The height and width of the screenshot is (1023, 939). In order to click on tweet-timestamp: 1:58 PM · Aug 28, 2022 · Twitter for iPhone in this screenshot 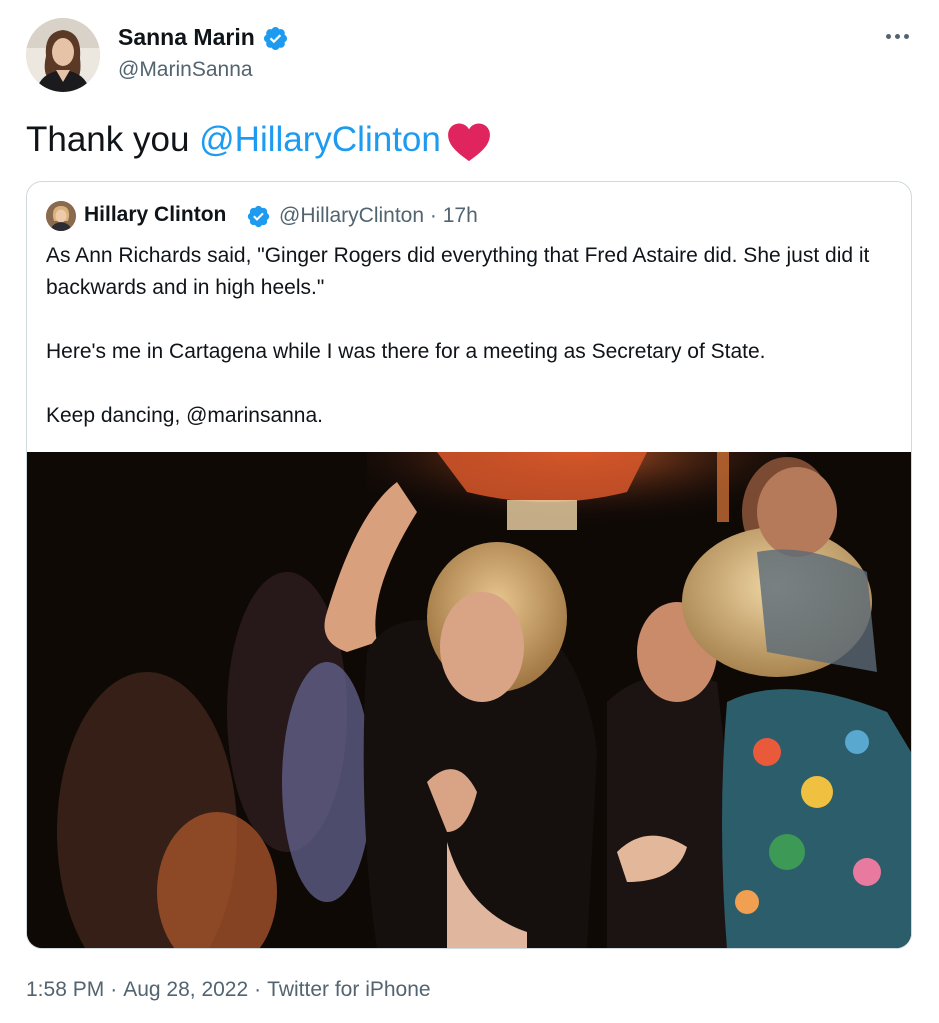, I will do `click(228, 990)`.